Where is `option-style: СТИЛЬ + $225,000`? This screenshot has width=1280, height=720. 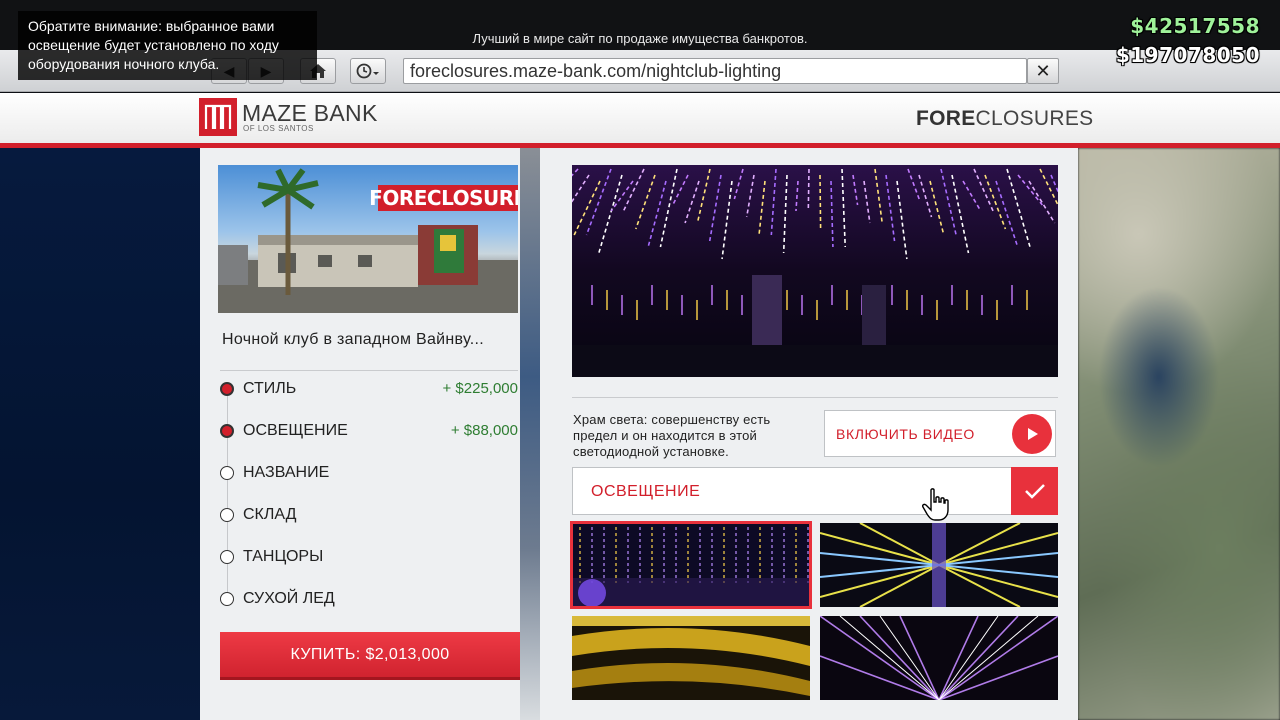
option-style: СТИЛЬ + $225,000 is located at coordinates (369, 389).